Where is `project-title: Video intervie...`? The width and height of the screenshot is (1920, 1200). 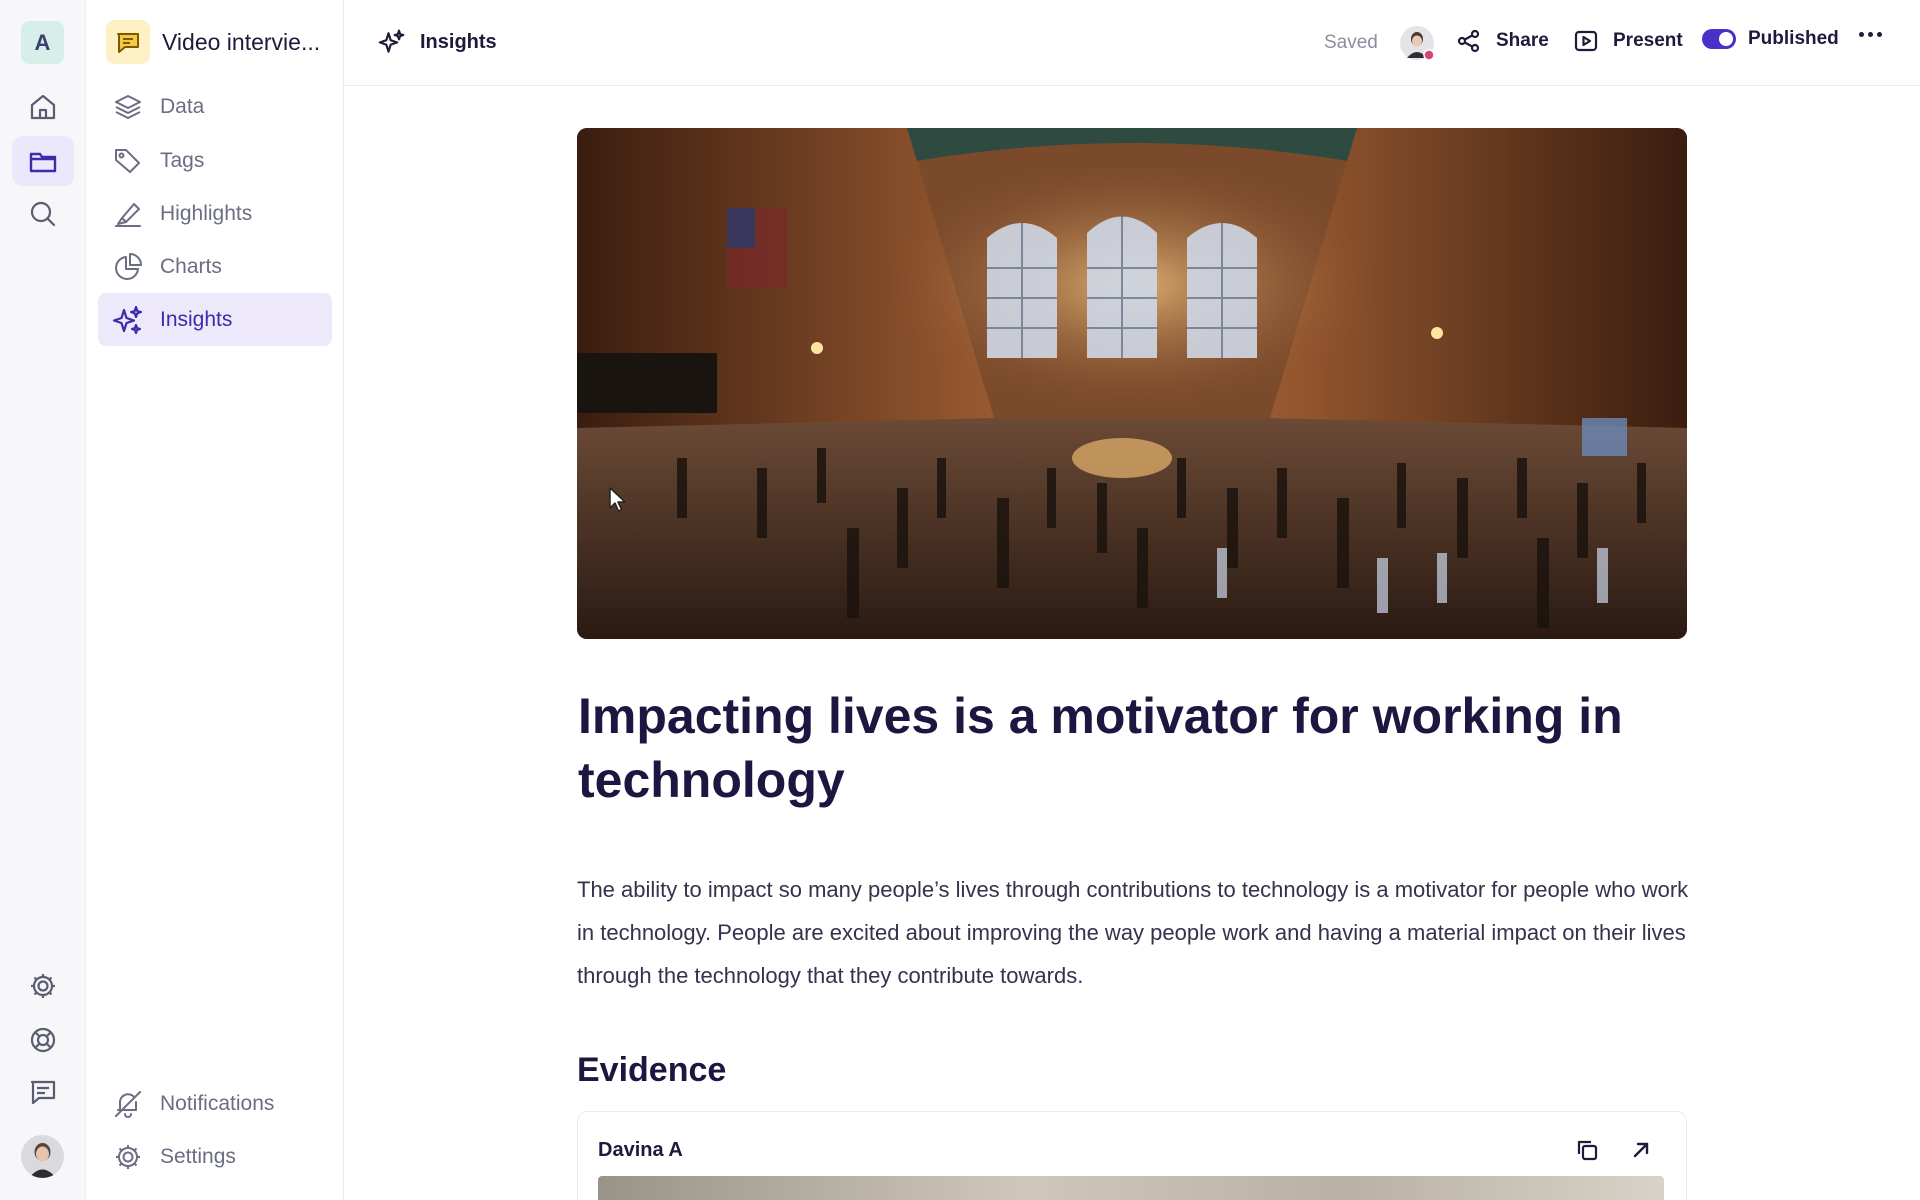 project-title: Video intervie... is located at coordinates (241, 41).